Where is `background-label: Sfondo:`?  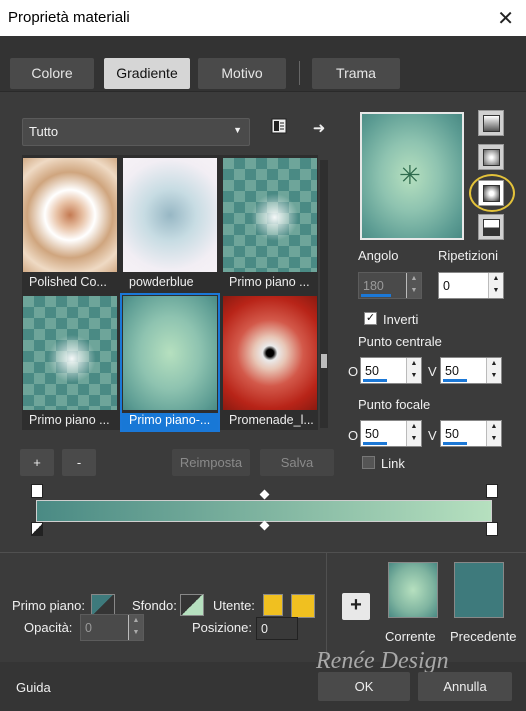 background-label: Sfondo: is located at coordinates (154, 605).